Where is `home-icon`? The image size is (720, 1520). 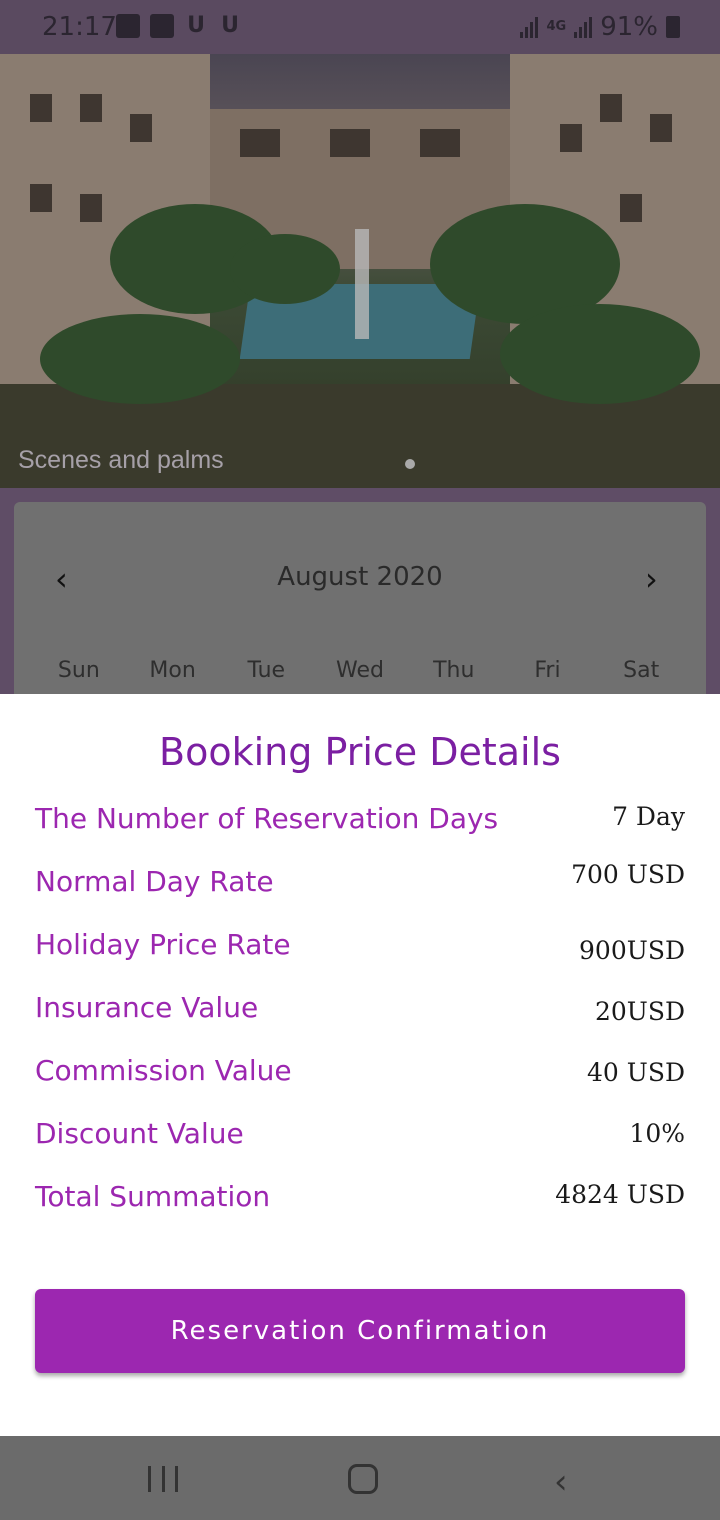
home-icon is located at coordinates (363, 1479).